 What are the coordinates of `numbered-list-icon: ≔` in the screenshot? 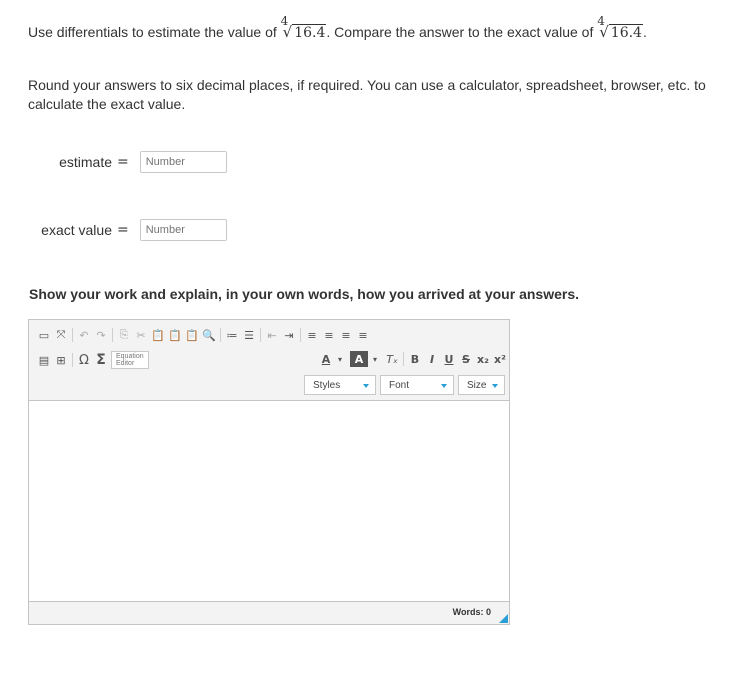 It's located at (232, 335).